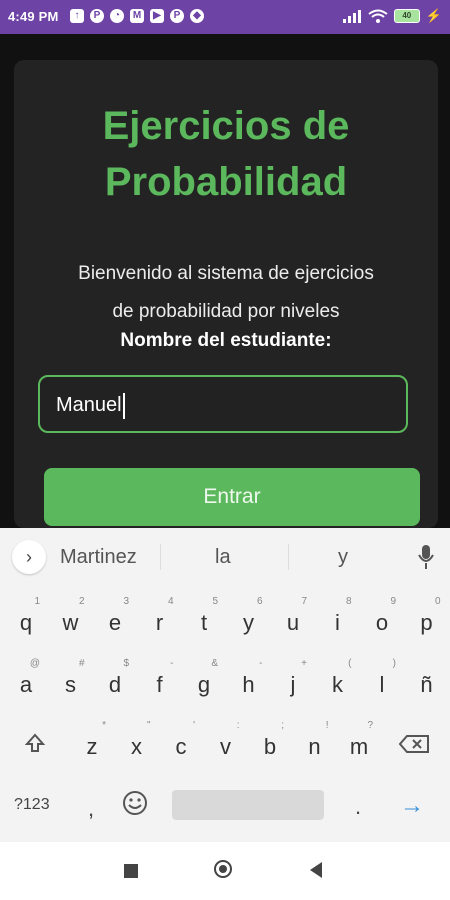  What do you see at coordinates (26, 619) in the screenshot?
I see `key-q: 1q` at bounding box center [26, 619].